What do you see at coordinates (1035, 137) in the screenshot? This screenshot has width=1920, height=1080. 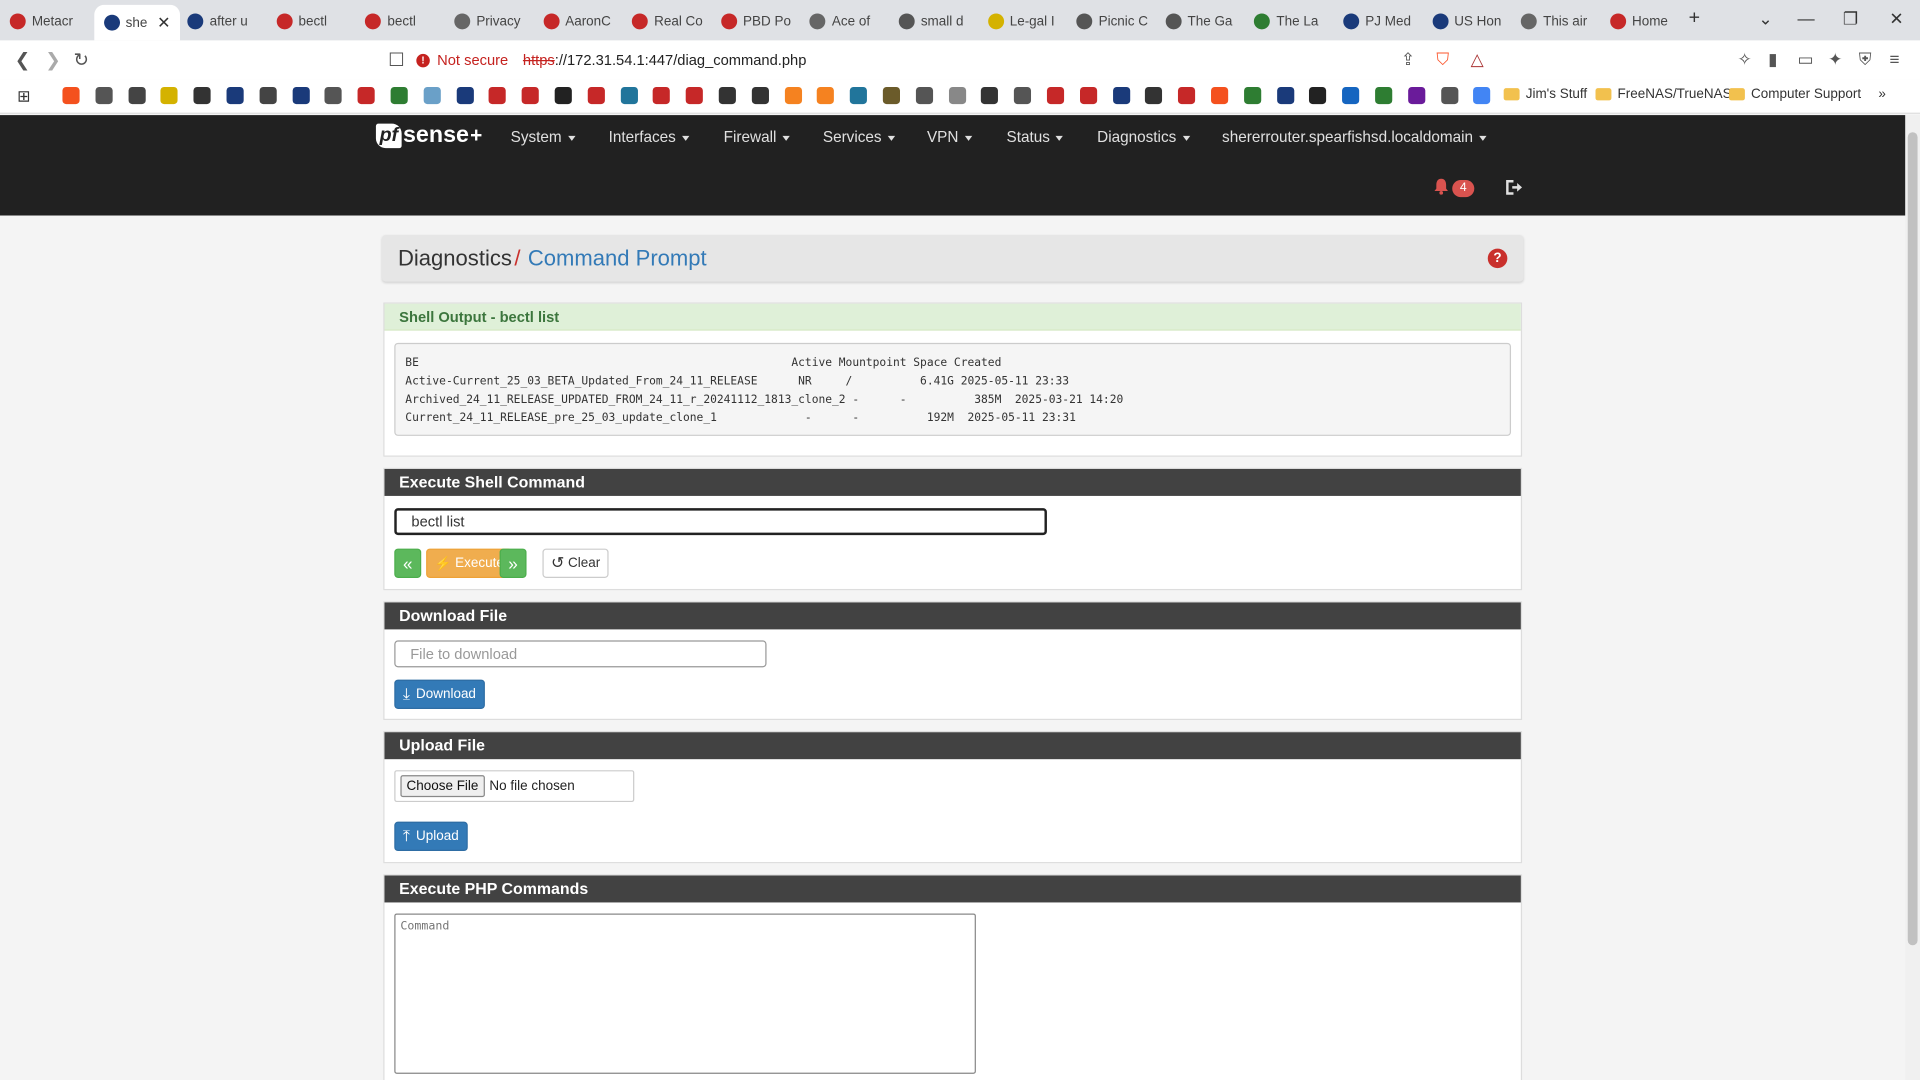 I see `menu-status: Status` at bounding box center [1035, 137].